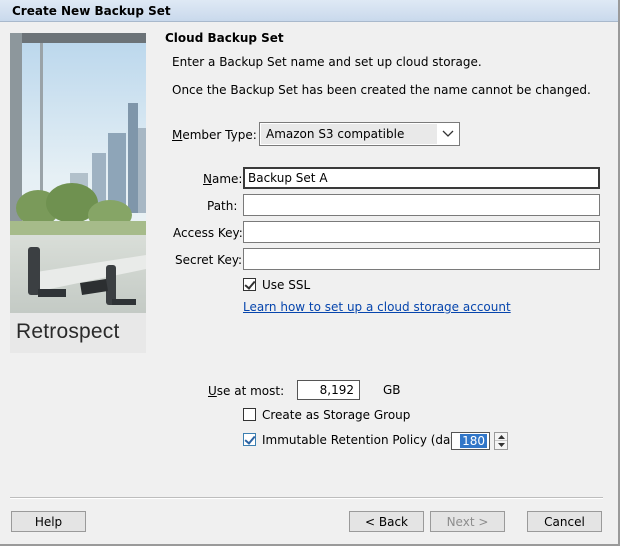 The image size is (620, 546). I want to click on name-field: Backup Set A, so click(421, 178).